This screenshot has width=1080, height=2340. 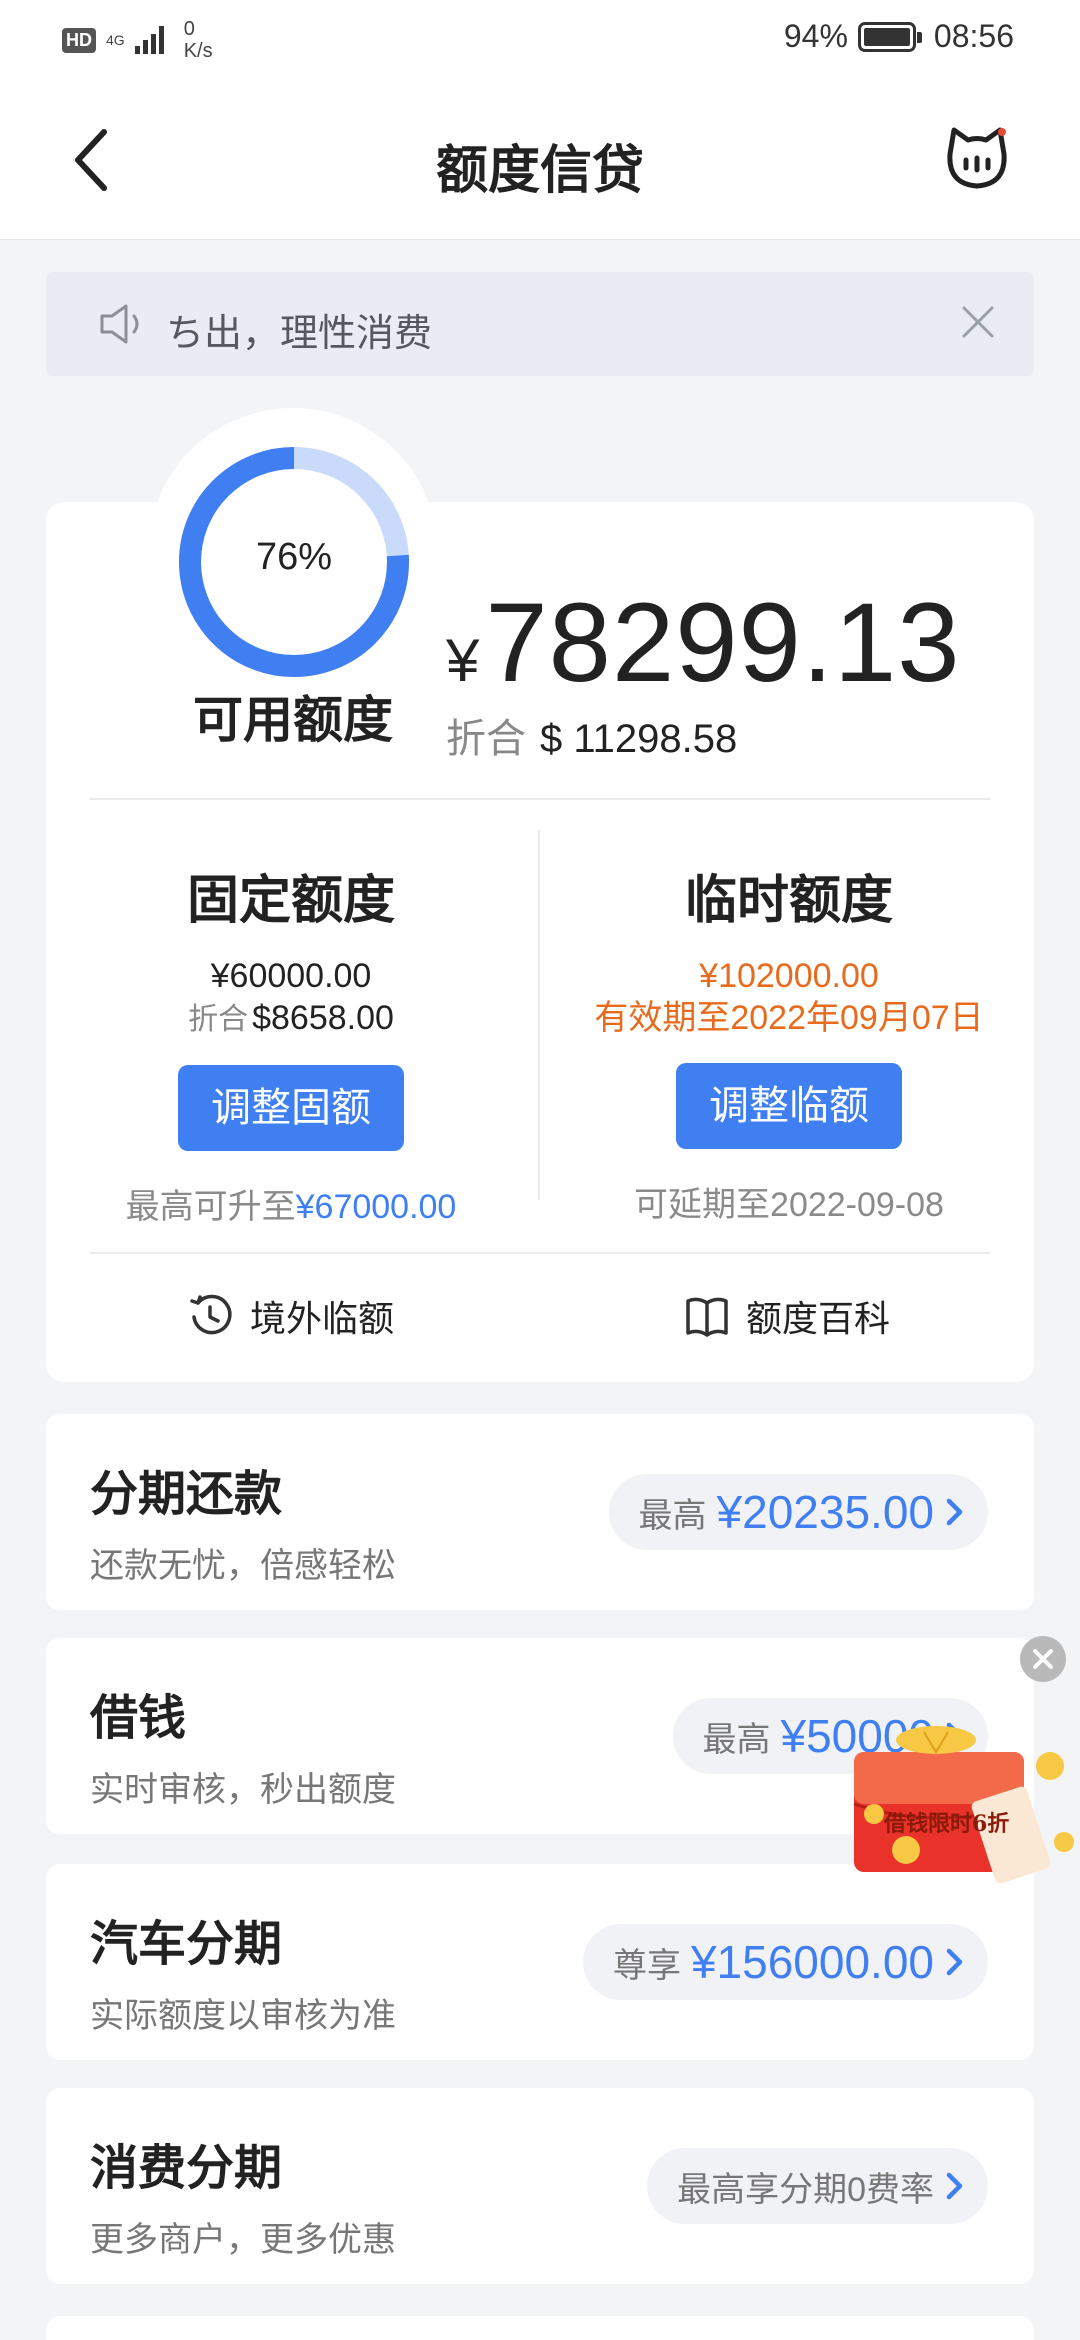 I want to click on fixed-usd-amount: $8658.00, so click(x=323, y=1018).